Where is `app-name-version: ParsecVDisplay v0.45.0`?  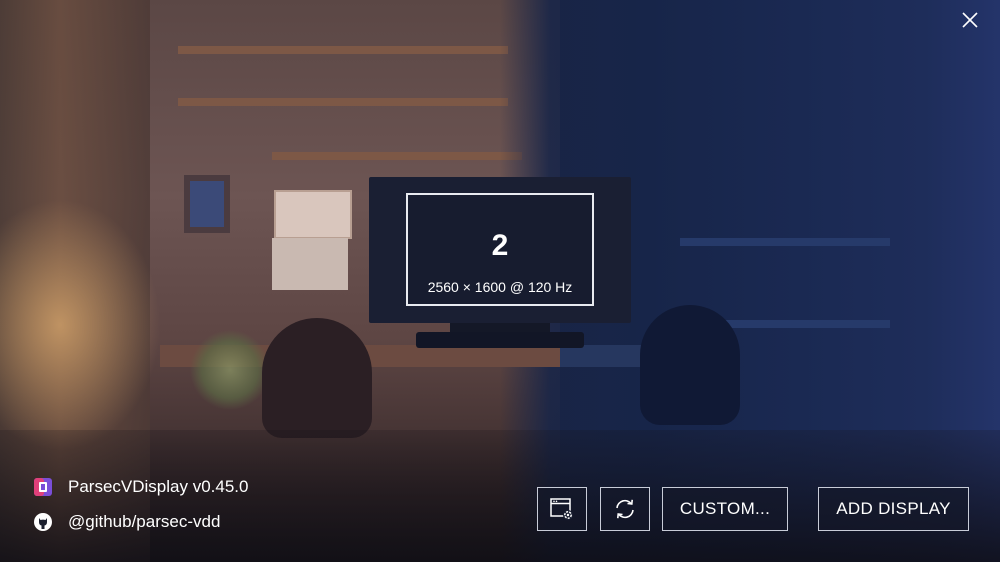 app-name-version: ParsecVDisplay v0.45.0 is located at coordinates (158, 486).